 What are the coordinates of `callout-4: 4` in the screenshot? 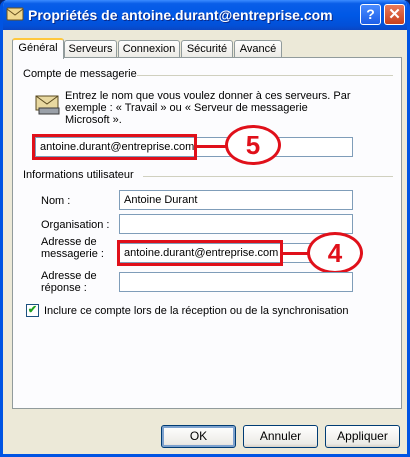 It's located at (335, 253).